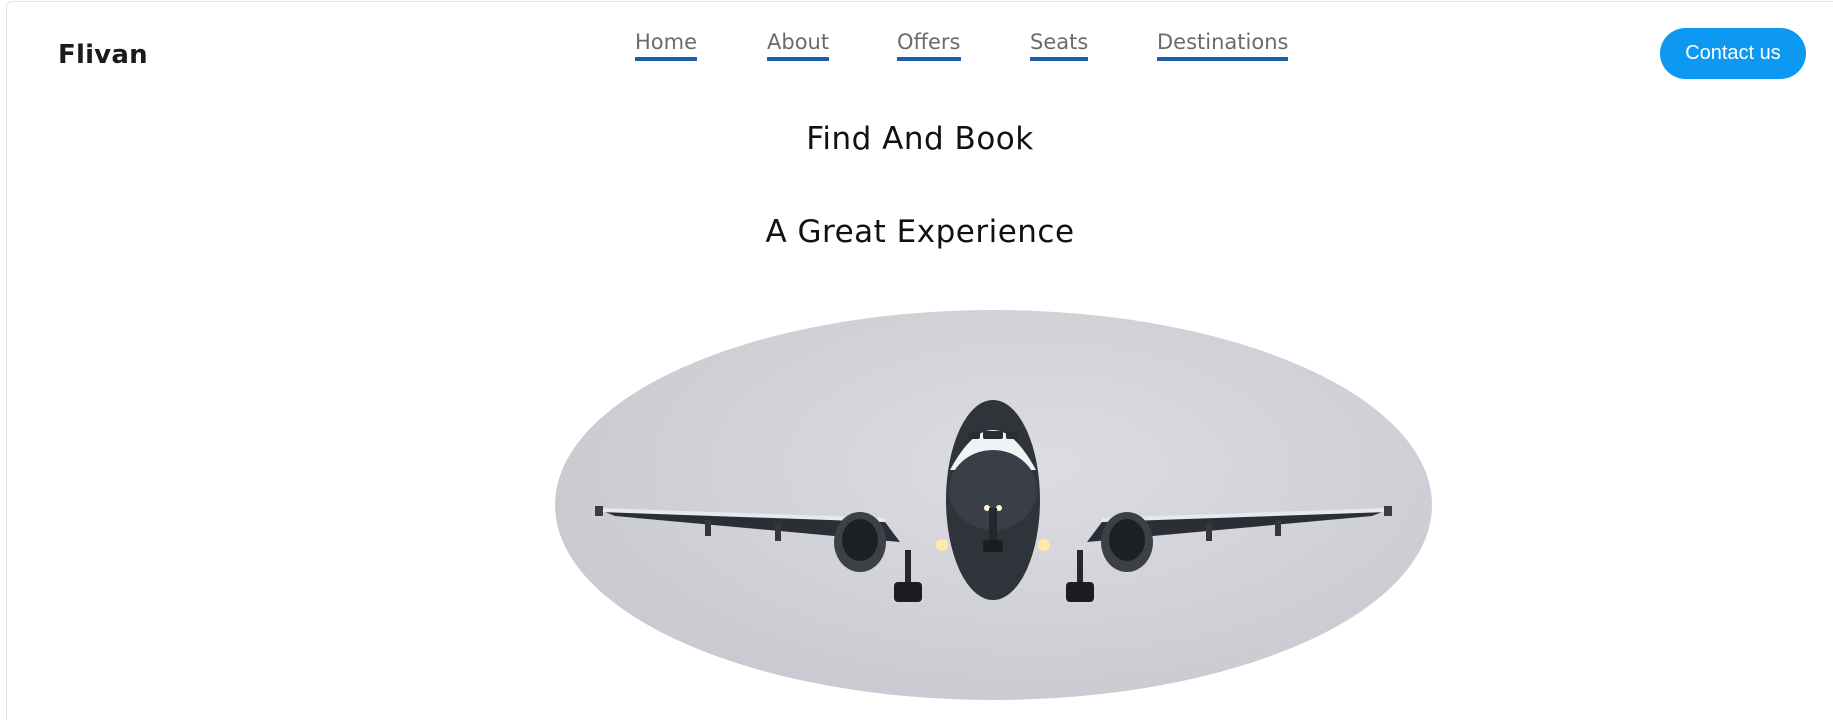 The width and height of the screenshot is (1833, 720). What do you see at coordinates (993, 501) in the screenshot?
I see `airplane-illustration` at bounding box center [993, 501].